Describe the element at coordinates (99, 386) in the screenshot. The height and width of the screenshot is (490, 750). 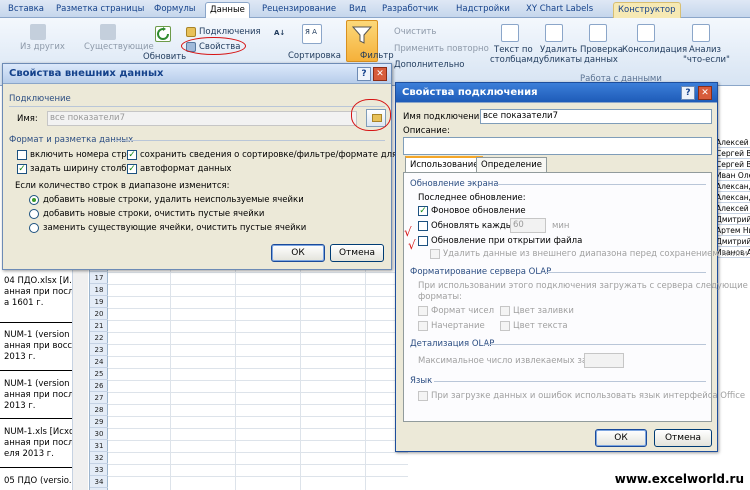
I see `row-header: 26` at that location.